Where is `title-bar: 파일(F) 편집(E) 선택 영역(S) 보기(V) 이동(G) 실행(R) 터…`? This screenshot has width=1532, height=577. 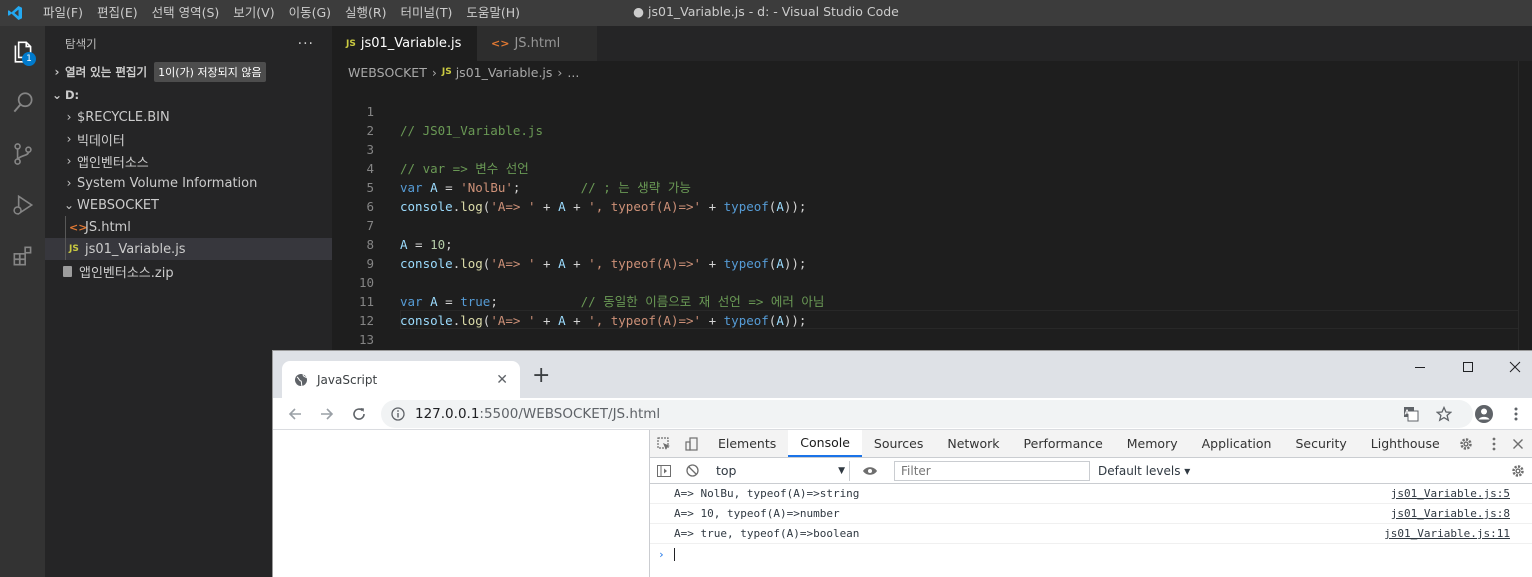
title-bar: 파일(F) 편집(E) 선택 영역(S) 보기(V) 이동(G) 실행(R) 터… is located at coordinates (766, 13).